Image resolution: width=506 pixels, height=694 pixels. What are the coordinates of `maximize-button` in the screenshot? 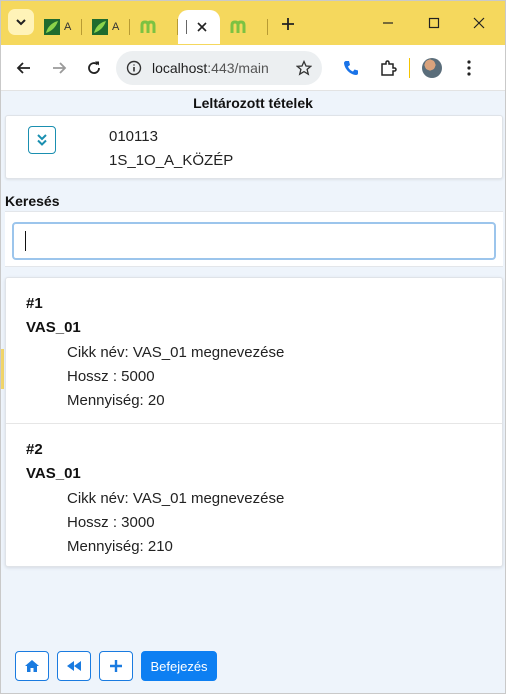 It's located at (434, 23).